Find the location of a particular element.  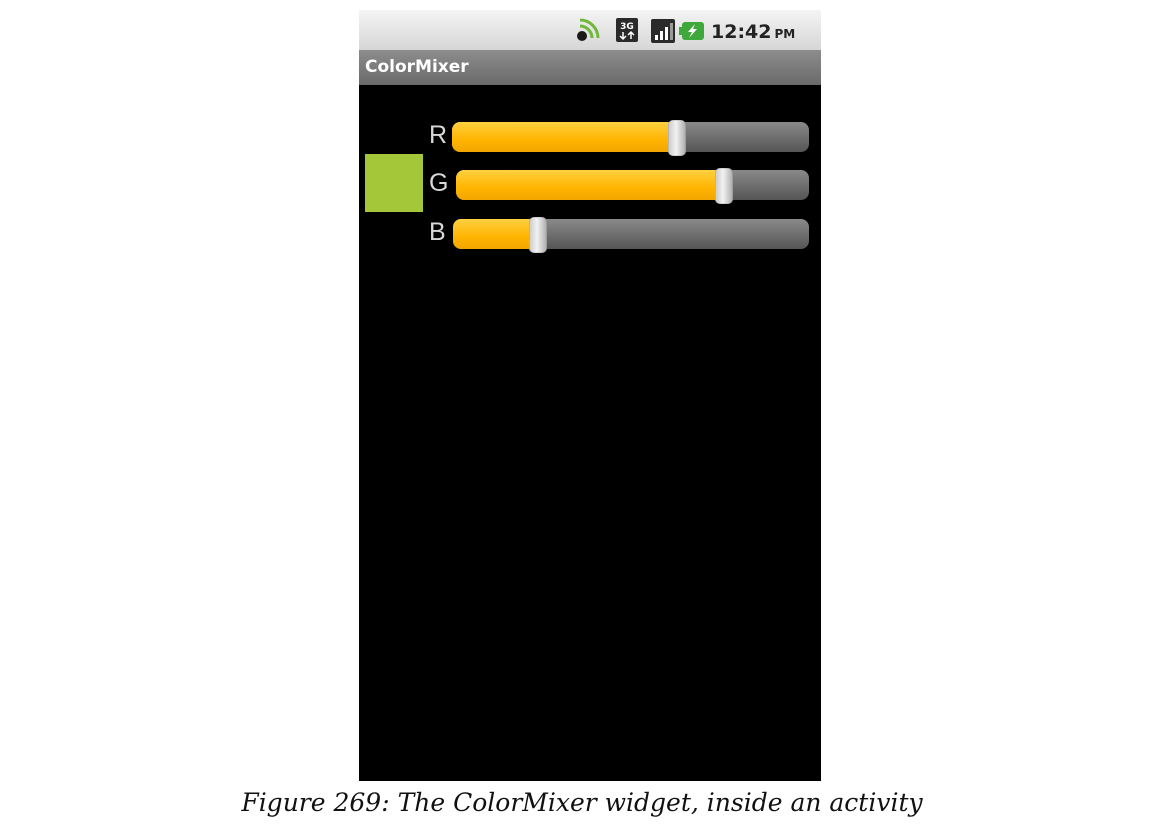

battery-charging-icon is located at coordinates (692, 33).